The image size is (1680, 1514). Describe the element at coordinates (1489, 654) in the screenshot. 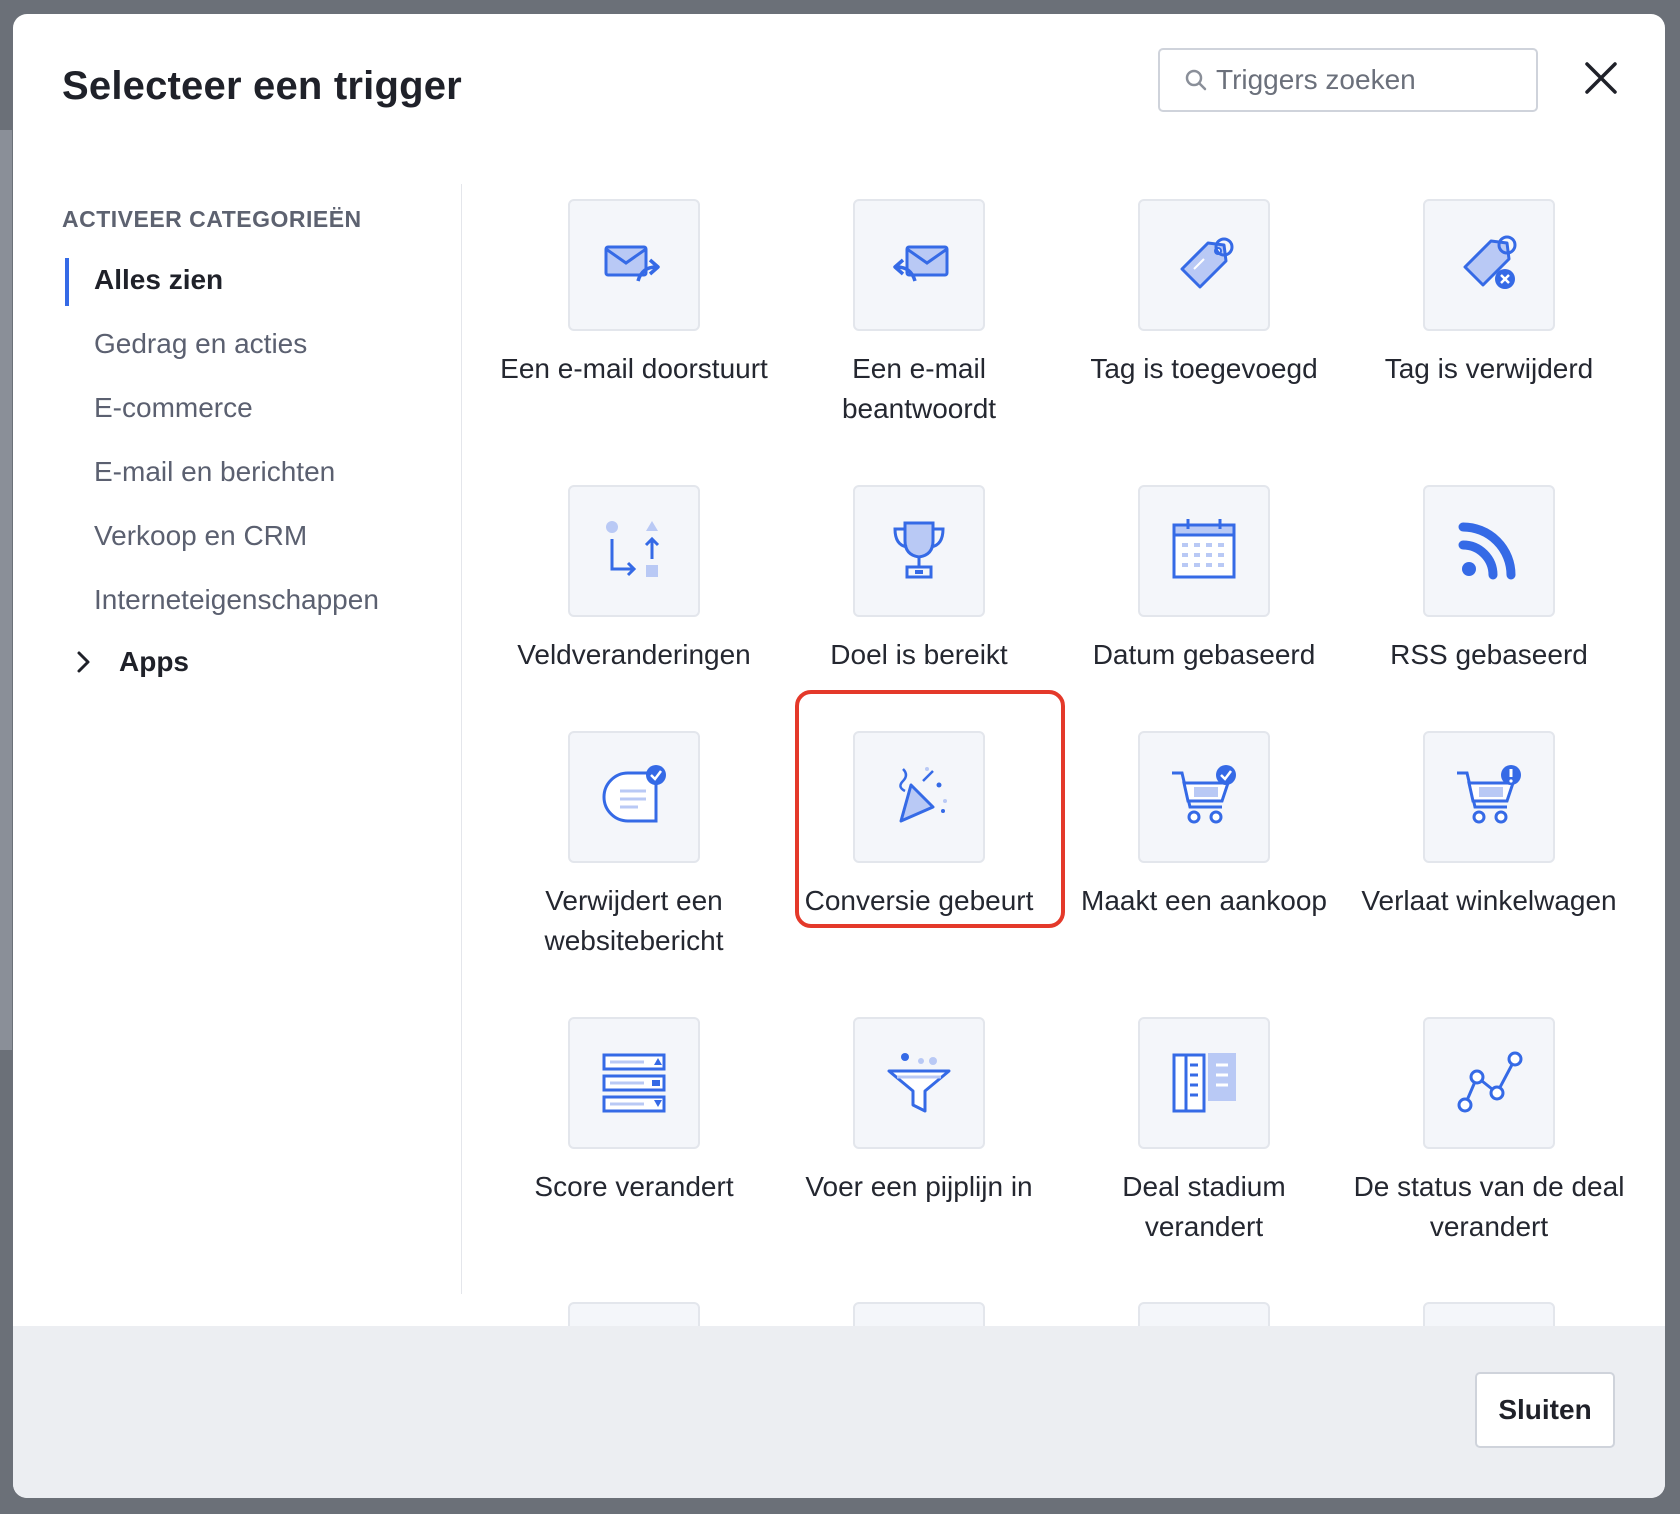

I see `trigger-label: RSS gebaseerd` at that location.